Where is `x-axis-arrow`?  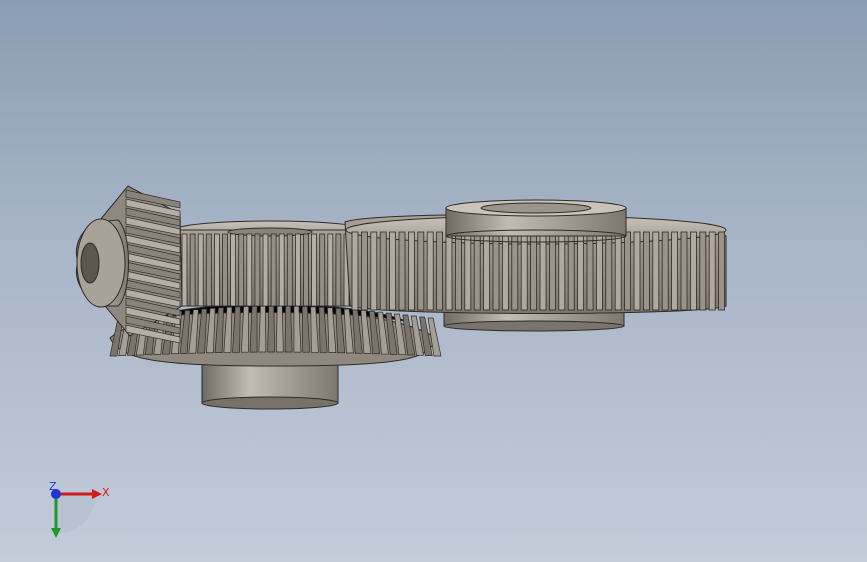
x-axis-arrow is located at coordinates (97, 494).